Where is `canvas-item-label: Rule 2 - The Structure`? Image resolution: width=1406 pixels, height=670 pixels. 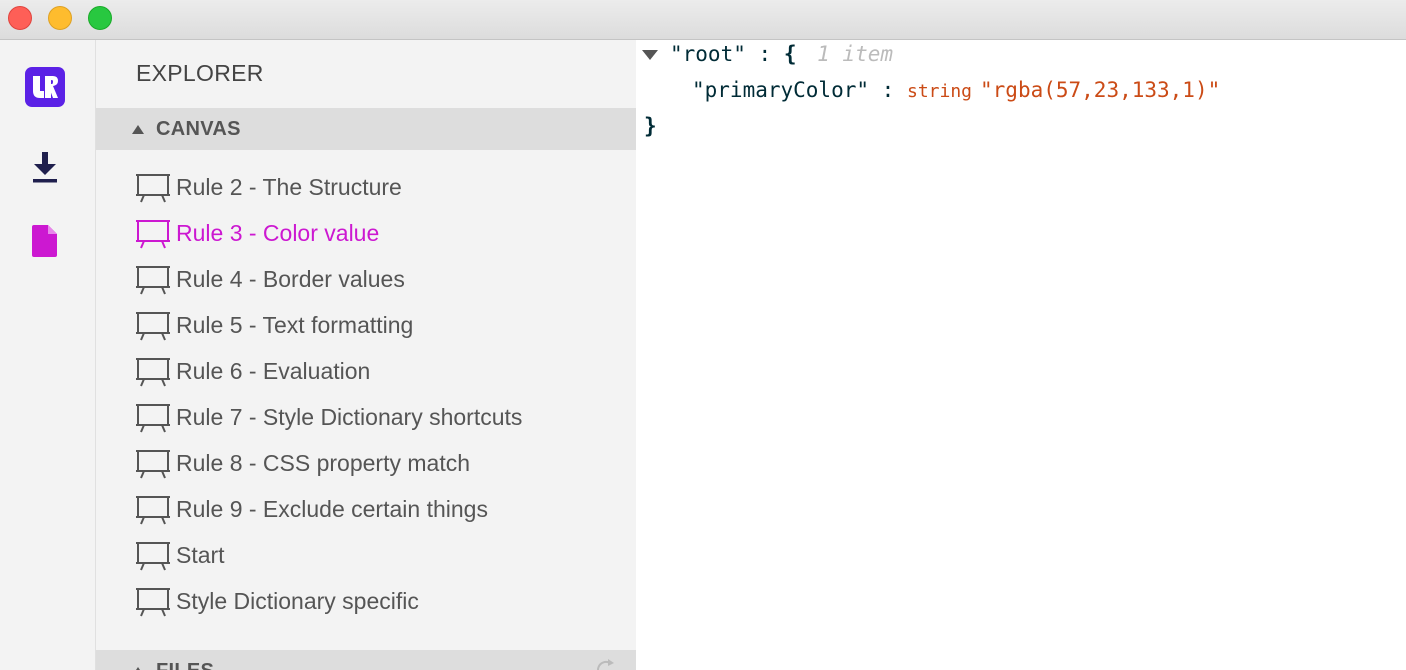
canvas-item-label: Rule 2 - The Structure is located at coordinates (289, 186).